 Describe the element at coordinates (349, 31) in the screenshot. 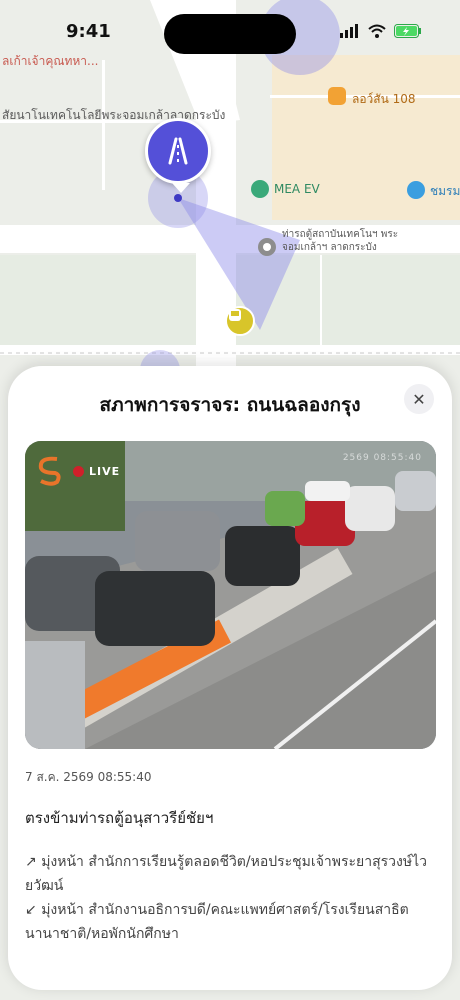

I see `signal-icon` at that location.